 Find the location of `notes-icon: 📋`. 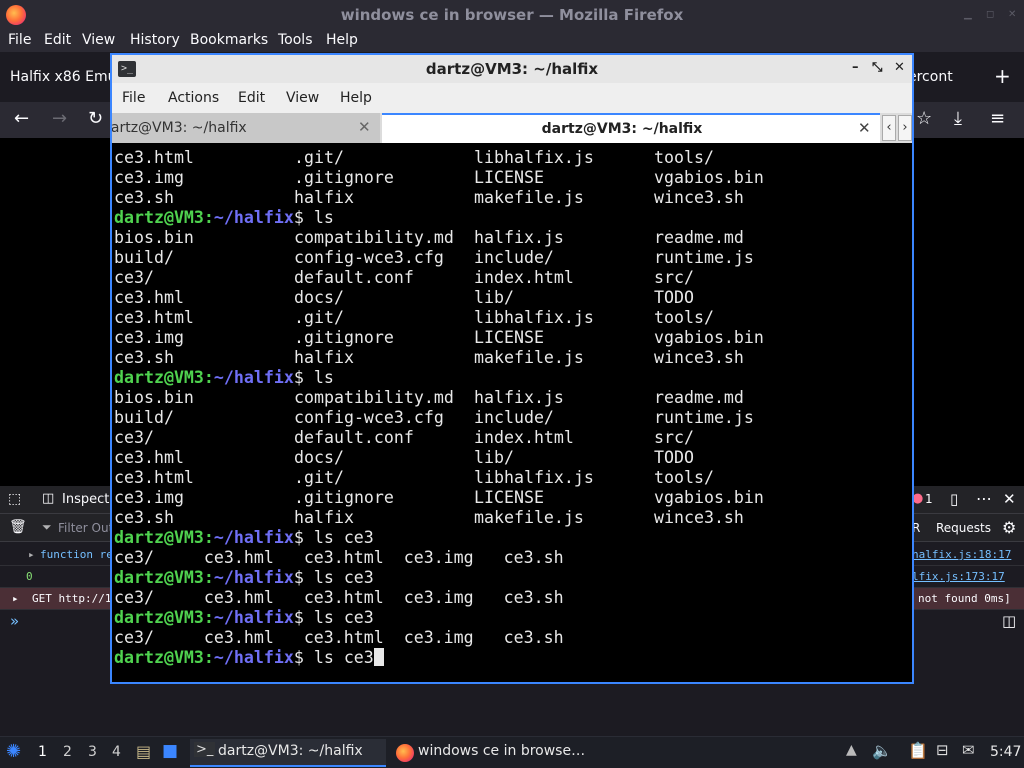

notes-icon: 📋 is located at coordinates (918, 750).